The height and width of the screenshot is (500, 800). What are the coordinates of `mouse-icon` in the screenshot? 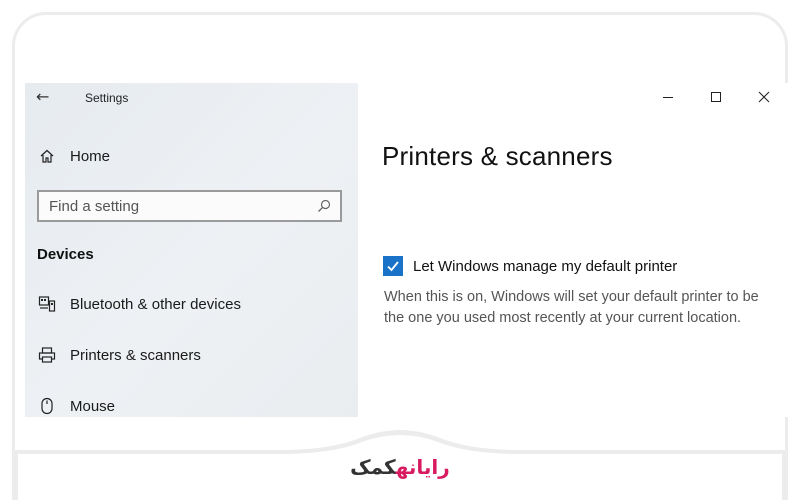 It's located at (47, 406).